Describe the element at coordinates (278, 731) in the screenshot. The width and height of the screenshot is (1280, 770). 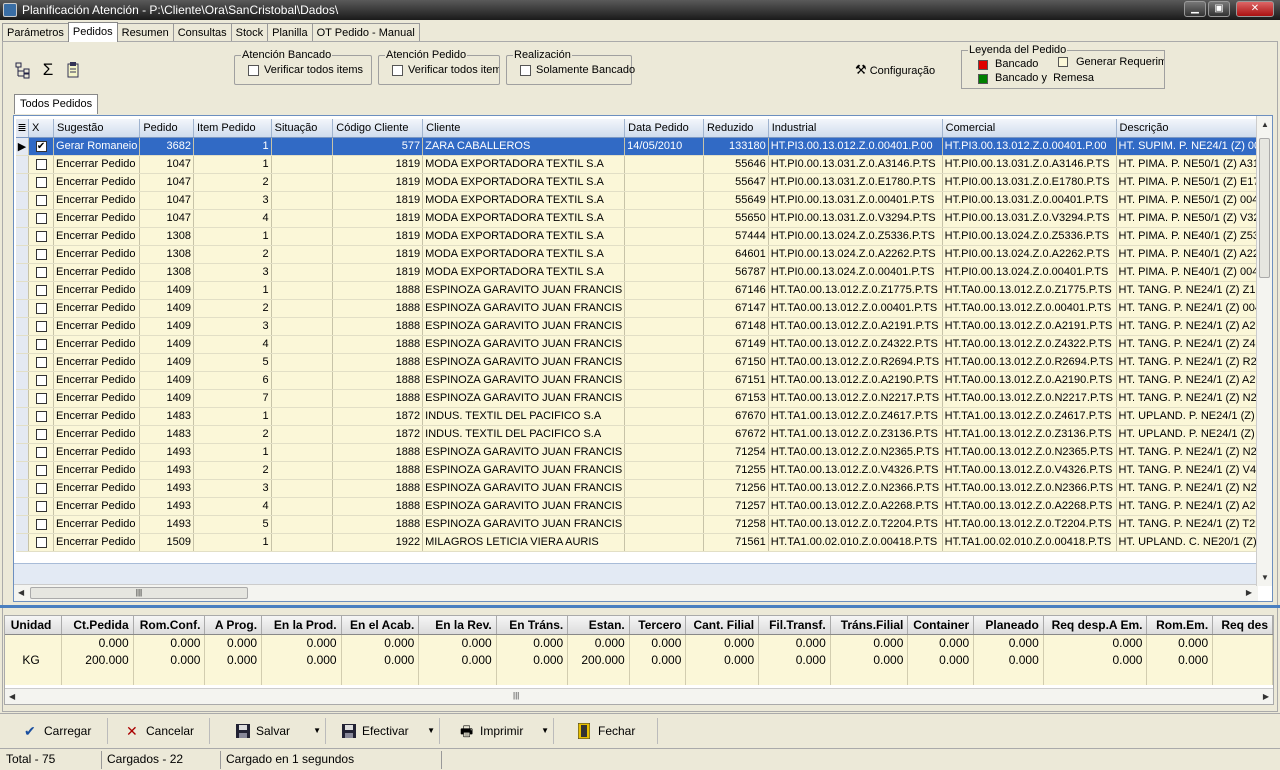
I see `salvar-button: Salvar ▼` at that location.